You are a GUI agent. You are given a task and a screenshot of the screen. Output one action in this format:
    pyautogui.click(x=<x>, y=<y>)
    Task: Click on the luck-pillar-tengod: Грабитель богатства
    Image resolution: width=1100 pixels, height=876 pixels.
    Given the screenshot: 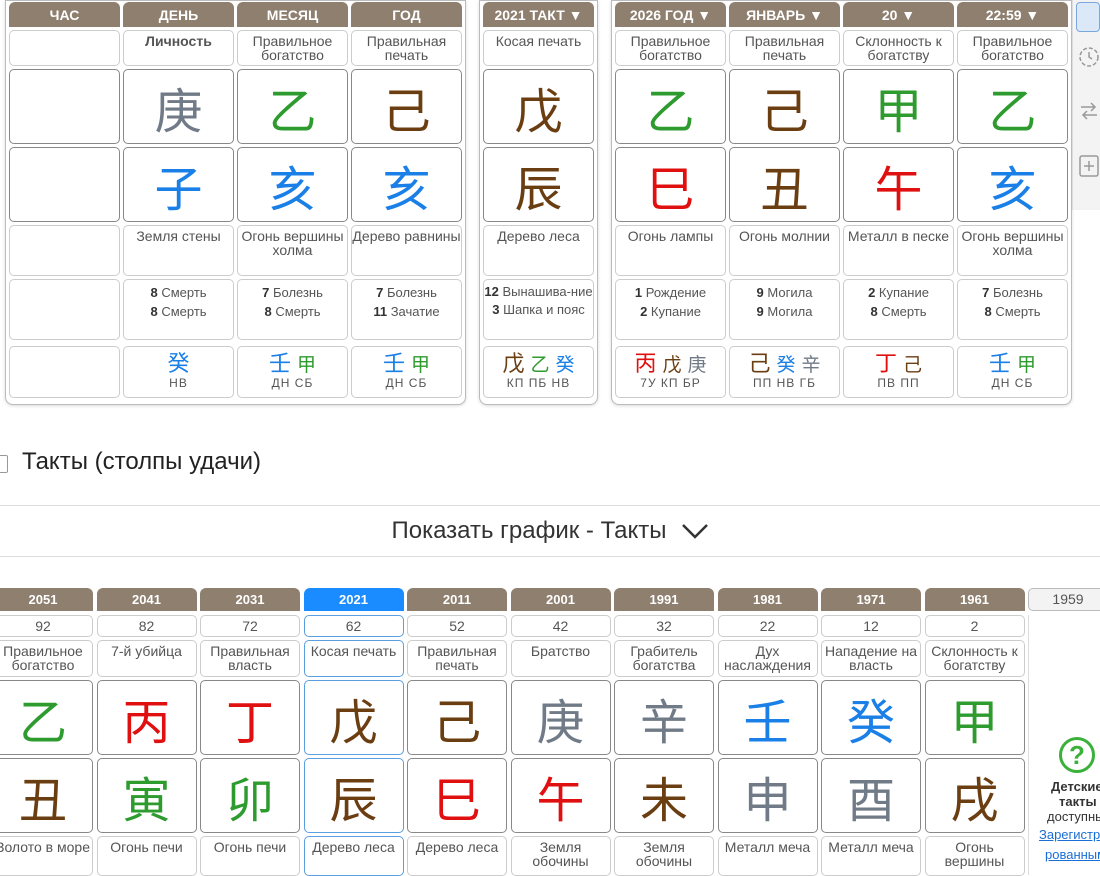 What is the action you would take?
    pyautogui.click(x=664, y=658)
    